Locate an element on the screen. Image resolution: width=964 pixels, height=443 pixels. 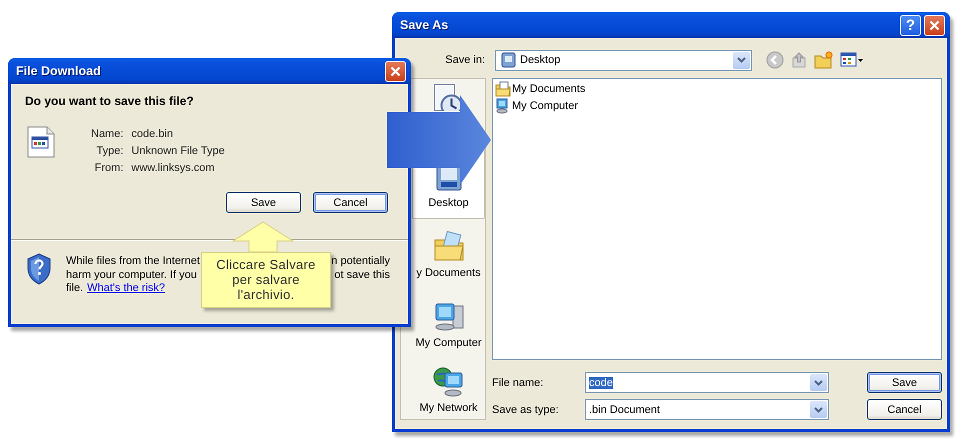
new-folder-icon is located at coordinates (824, 60).